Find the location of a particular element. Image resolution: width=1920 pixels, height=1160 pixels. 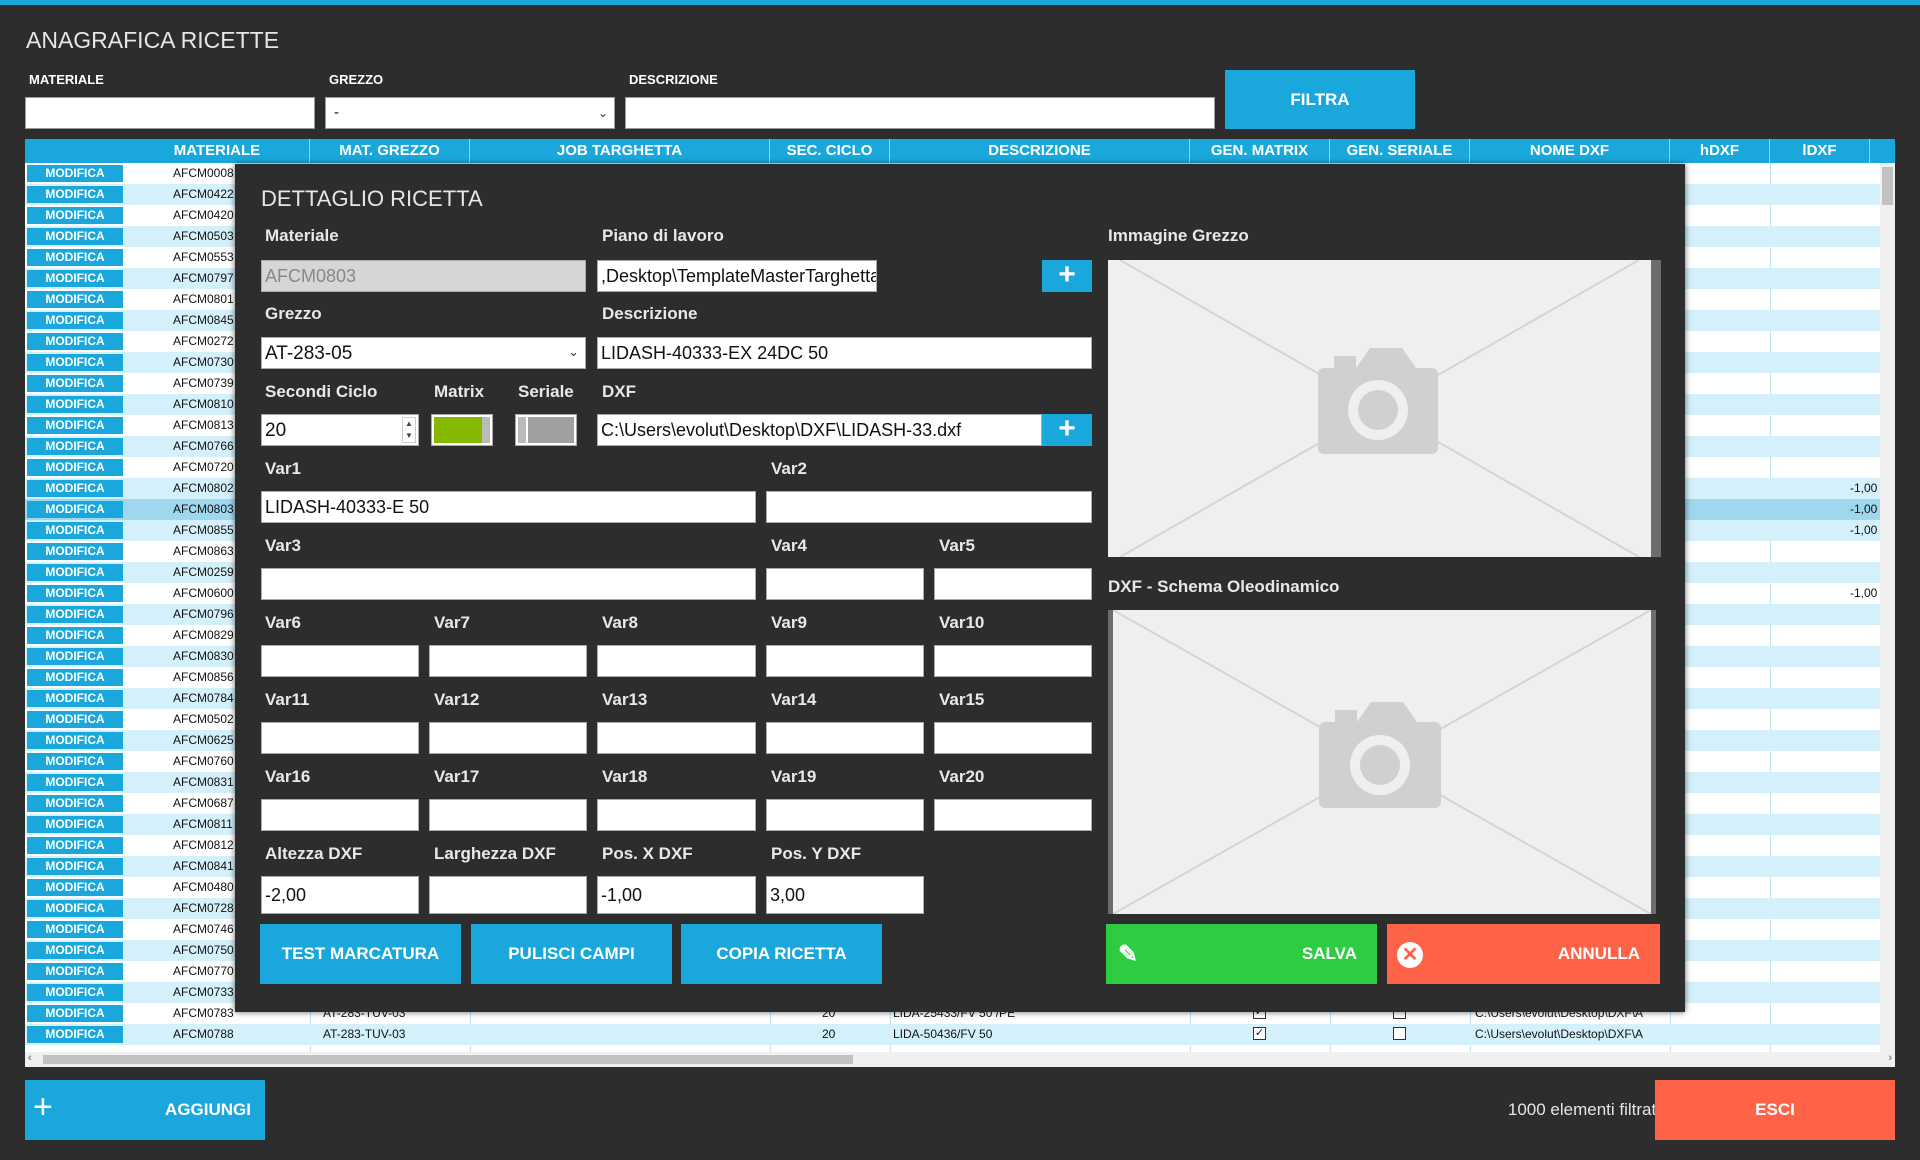

test-marcatura-button: TEST MARCATURA is located at coordinates (360, 954).